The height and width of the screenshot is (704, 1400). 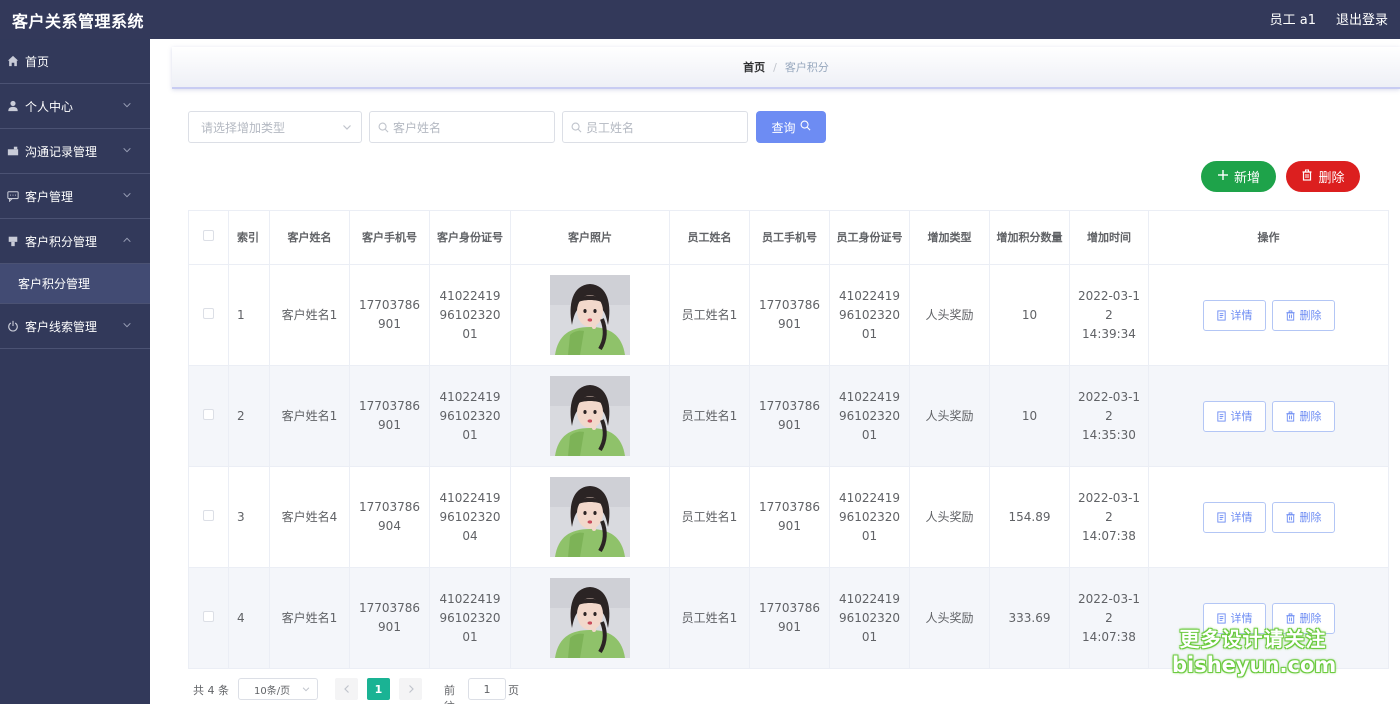 What do you see at coordinates (610, 127) in the screenshot?
I see `employee-name-placeholder: 员工姓名` at bounding box center [610, 127].